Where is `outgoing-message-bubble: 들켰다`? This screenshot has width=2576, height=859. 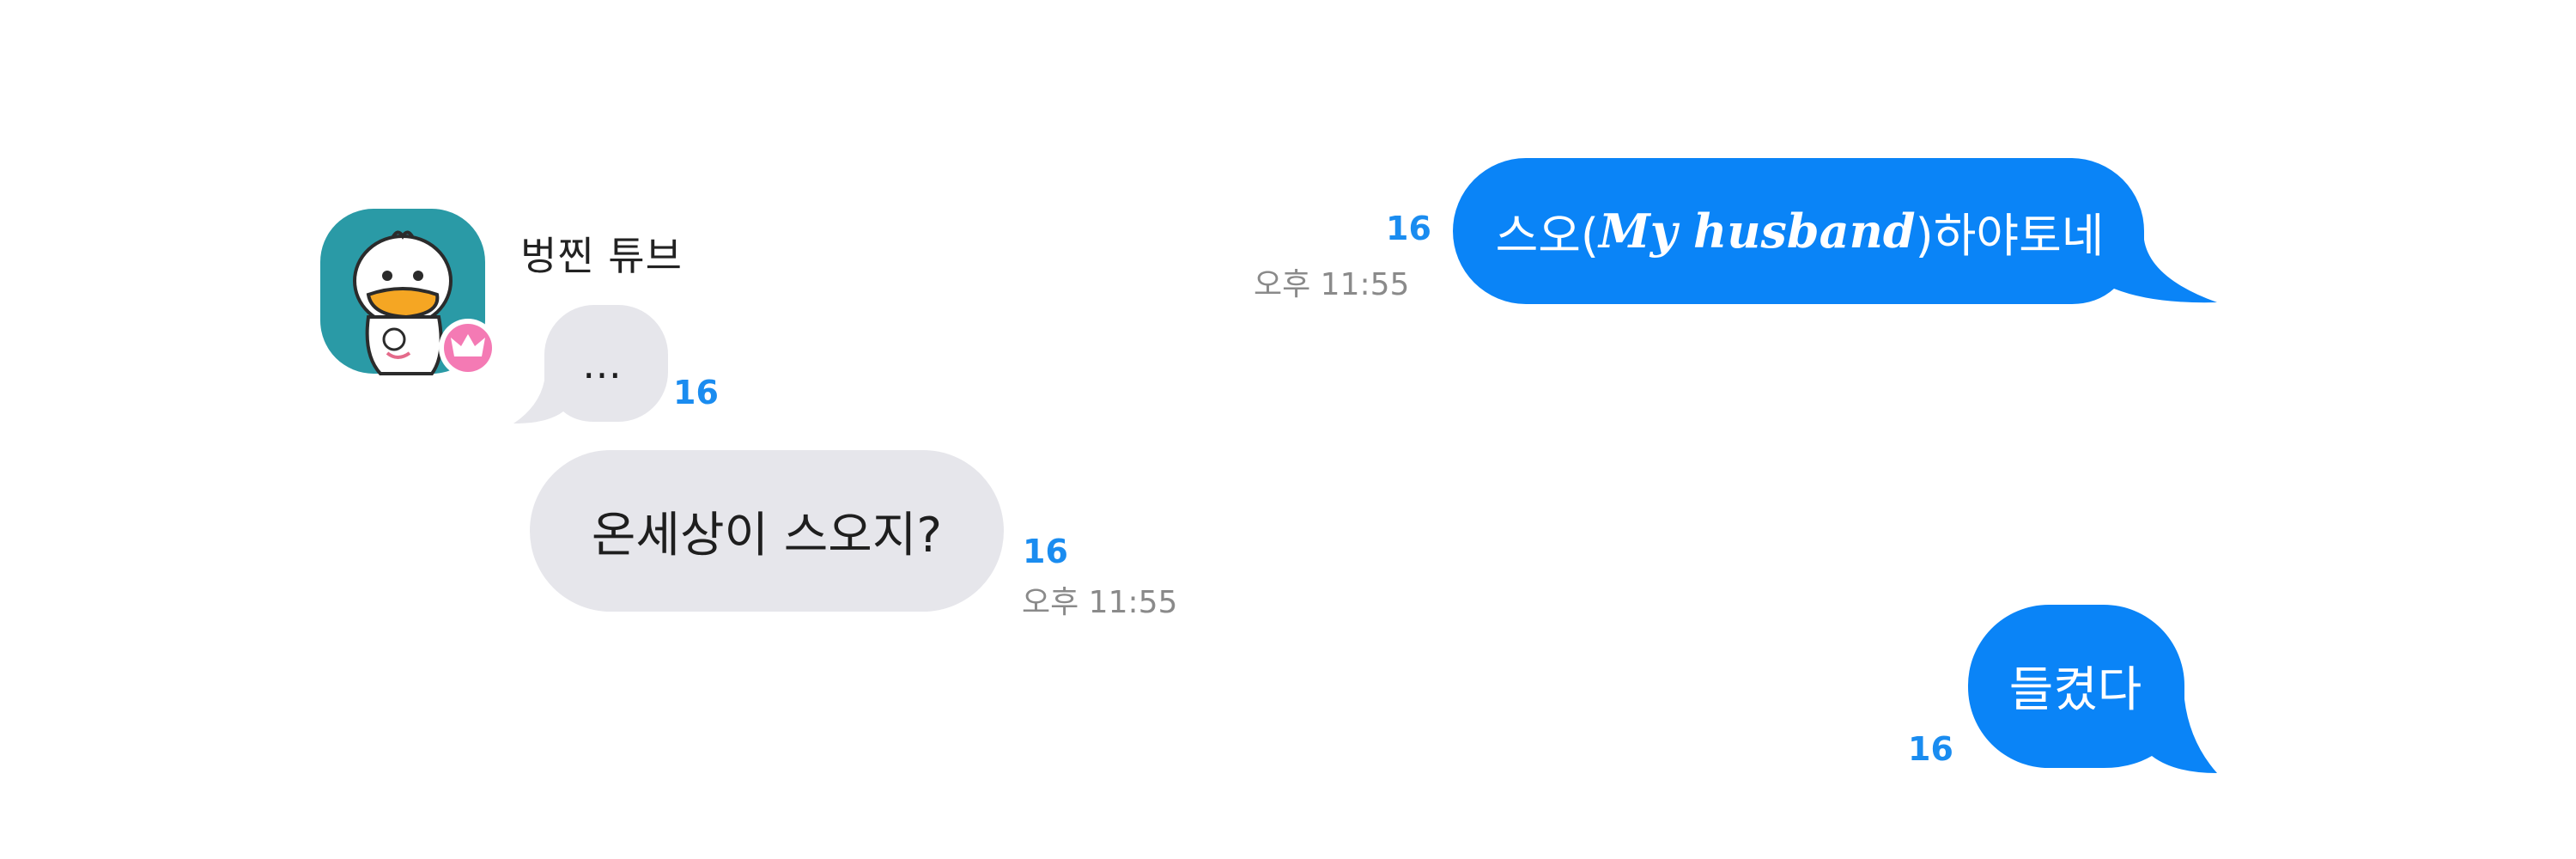
outgoing-message-bubble: 들켰다 is located at coordinates (2092, 690).